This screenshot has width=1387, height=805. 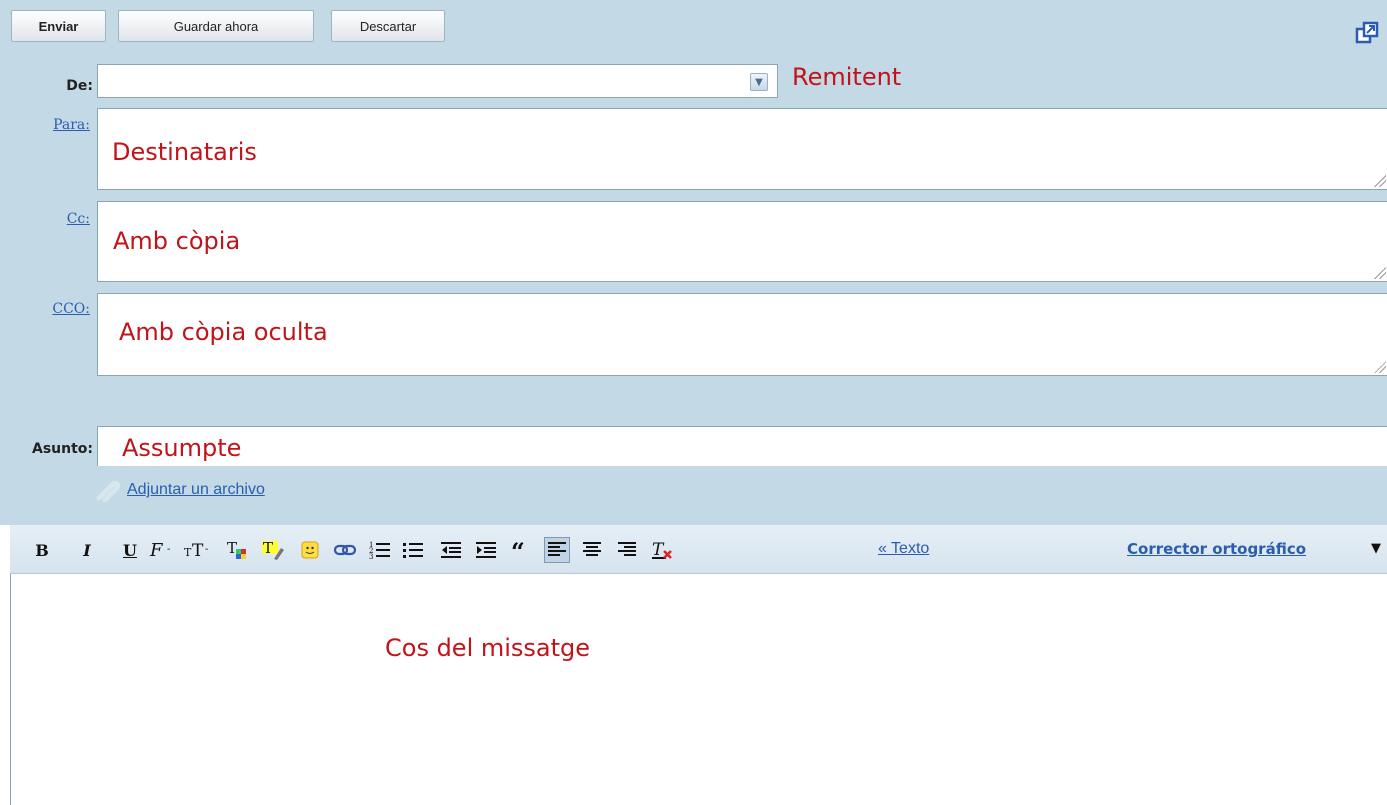 What do you see at coordinates (130, 550) in the screenshot?
I see `underline-icon: U` at bounding box center [130, 550].